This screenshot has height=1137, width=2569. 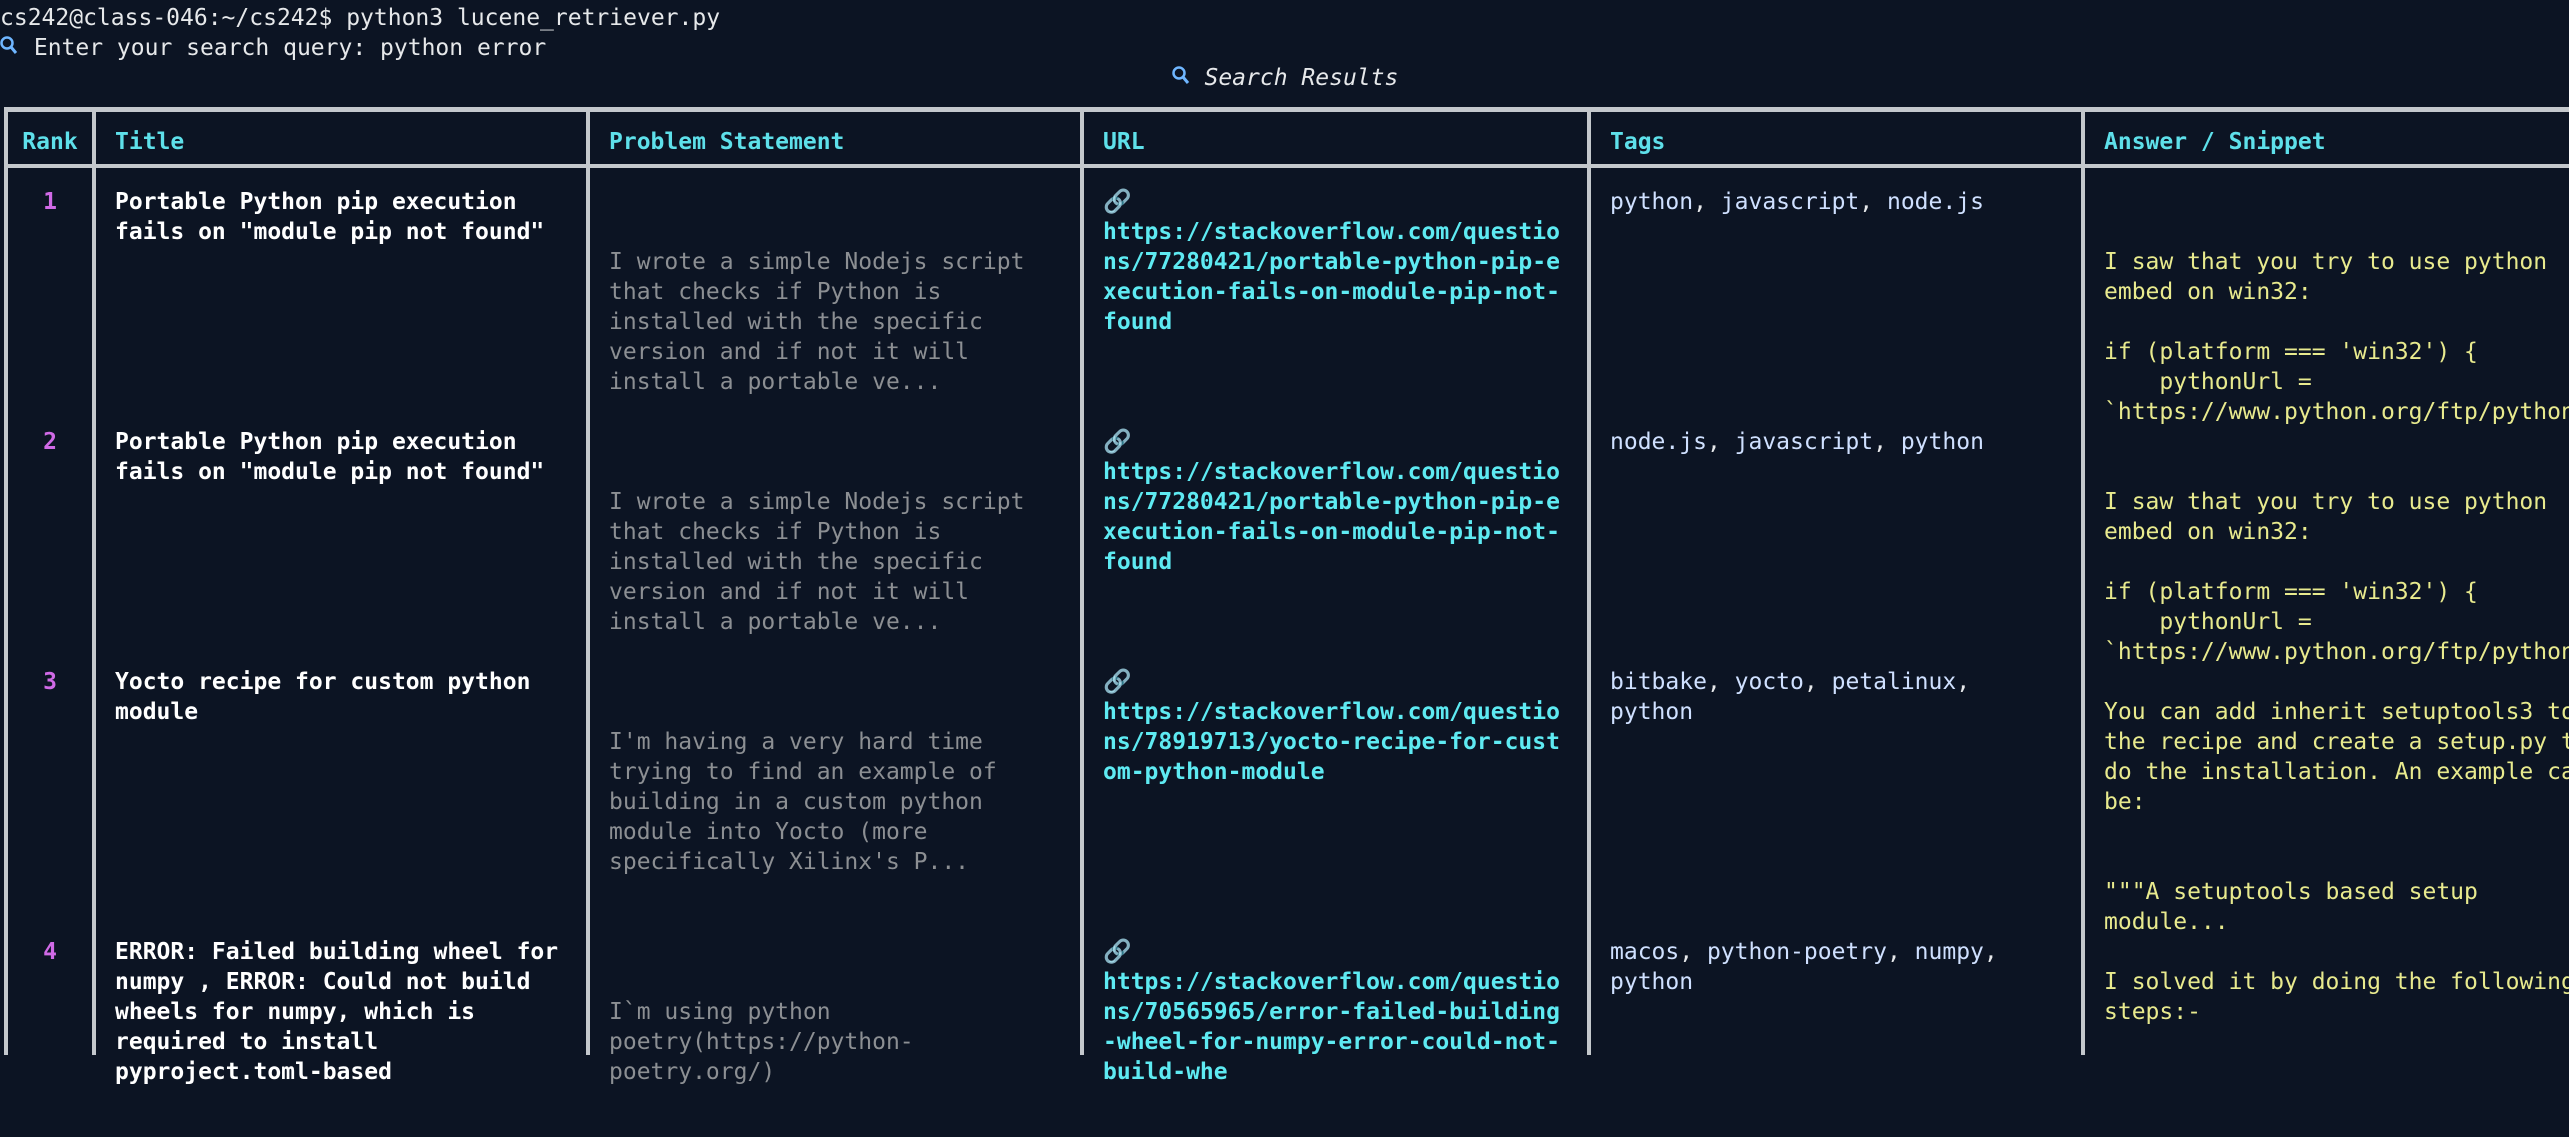 What do you see at coordinates (323, 697) in the screenshot?
I see `row-title: Yocto recipe for custom python module` at bounding box center [323, 697].